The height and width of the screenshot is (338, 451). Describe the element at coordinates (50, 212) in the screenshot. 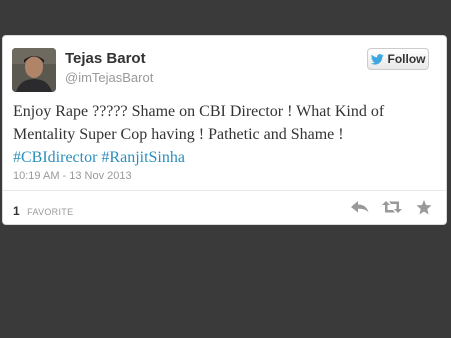

I see `favorites-label: FAVORITE` at that location.